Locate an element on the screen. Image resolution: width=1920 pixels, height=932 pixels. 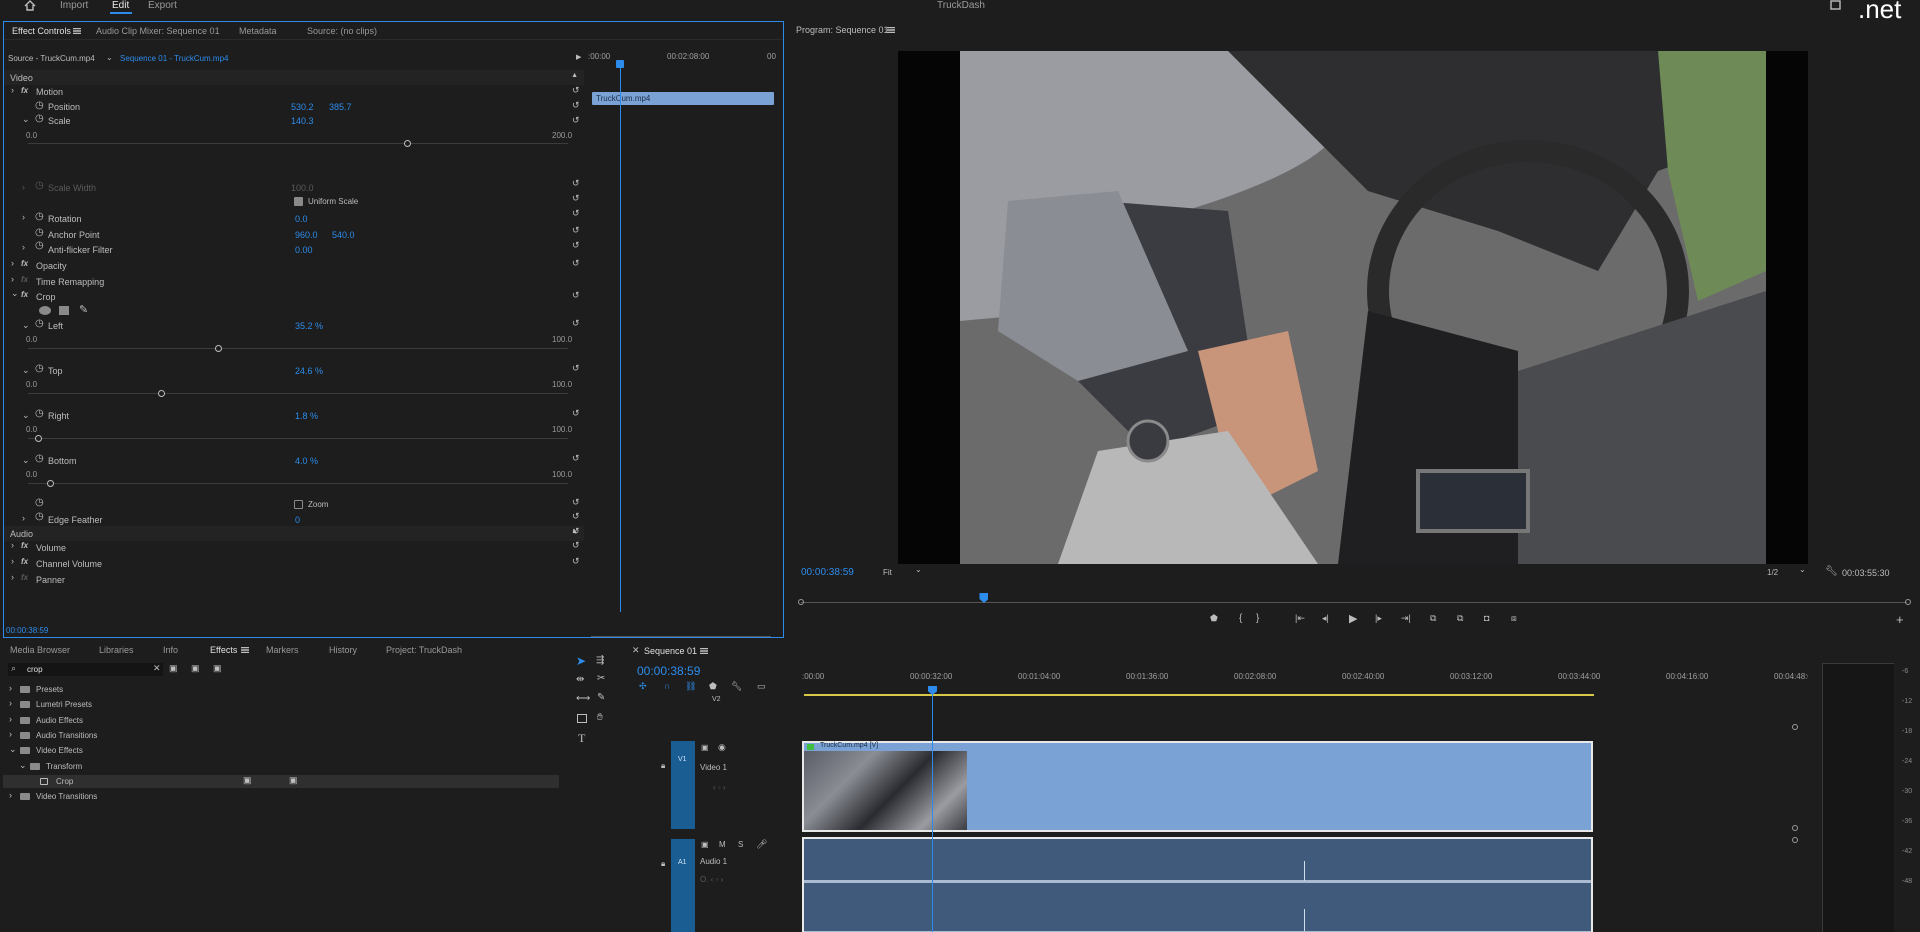
nav-export: Export is located at coordinates (162, 5).